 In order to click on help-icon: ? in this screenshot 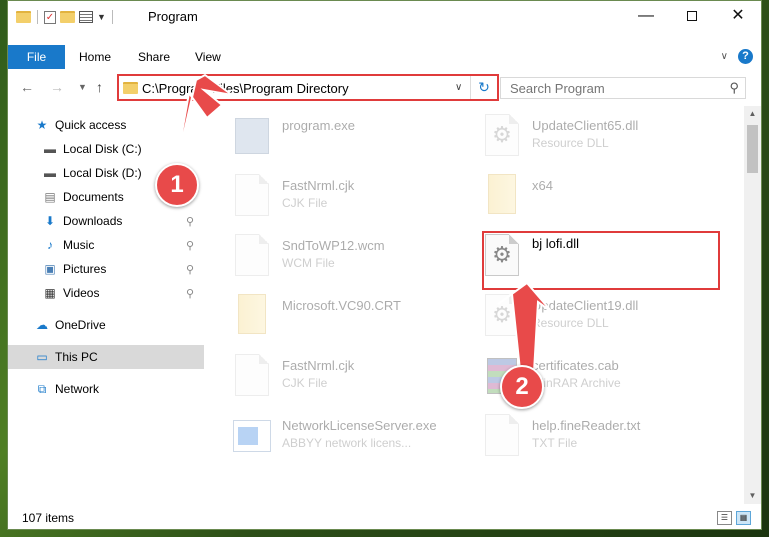, I will do `click(745, 56)`.